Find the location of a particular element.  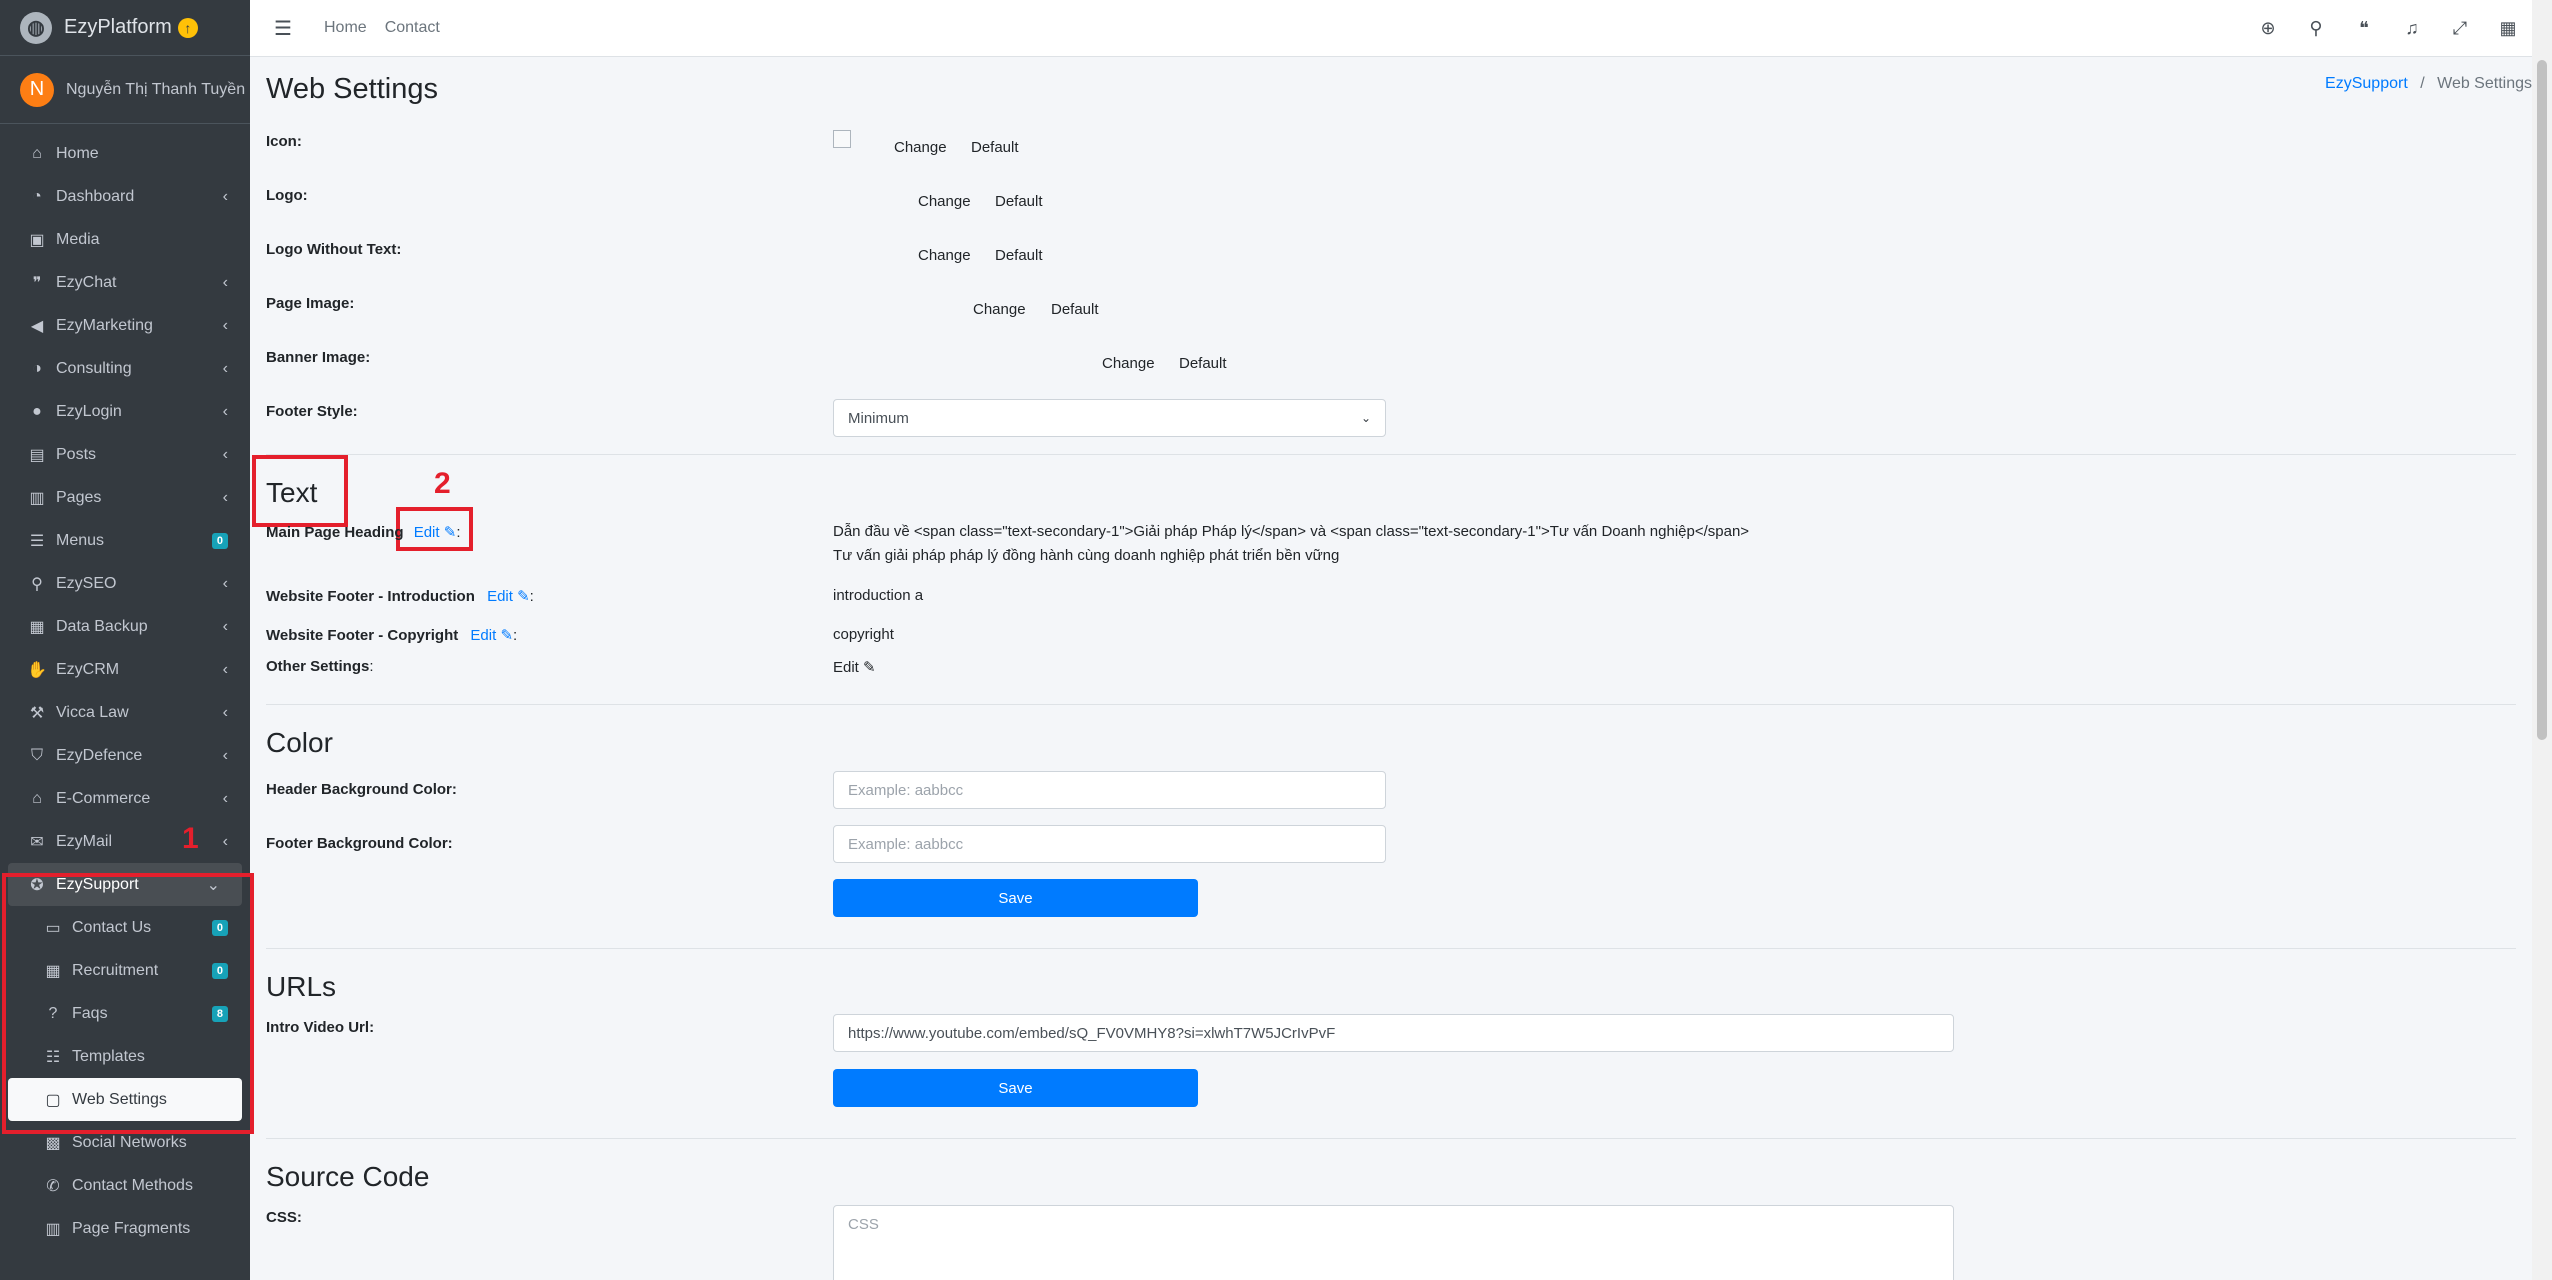

sidebar-item-ezychat: ❞ EzyChat ‹ is located at coordinates (125, 282).